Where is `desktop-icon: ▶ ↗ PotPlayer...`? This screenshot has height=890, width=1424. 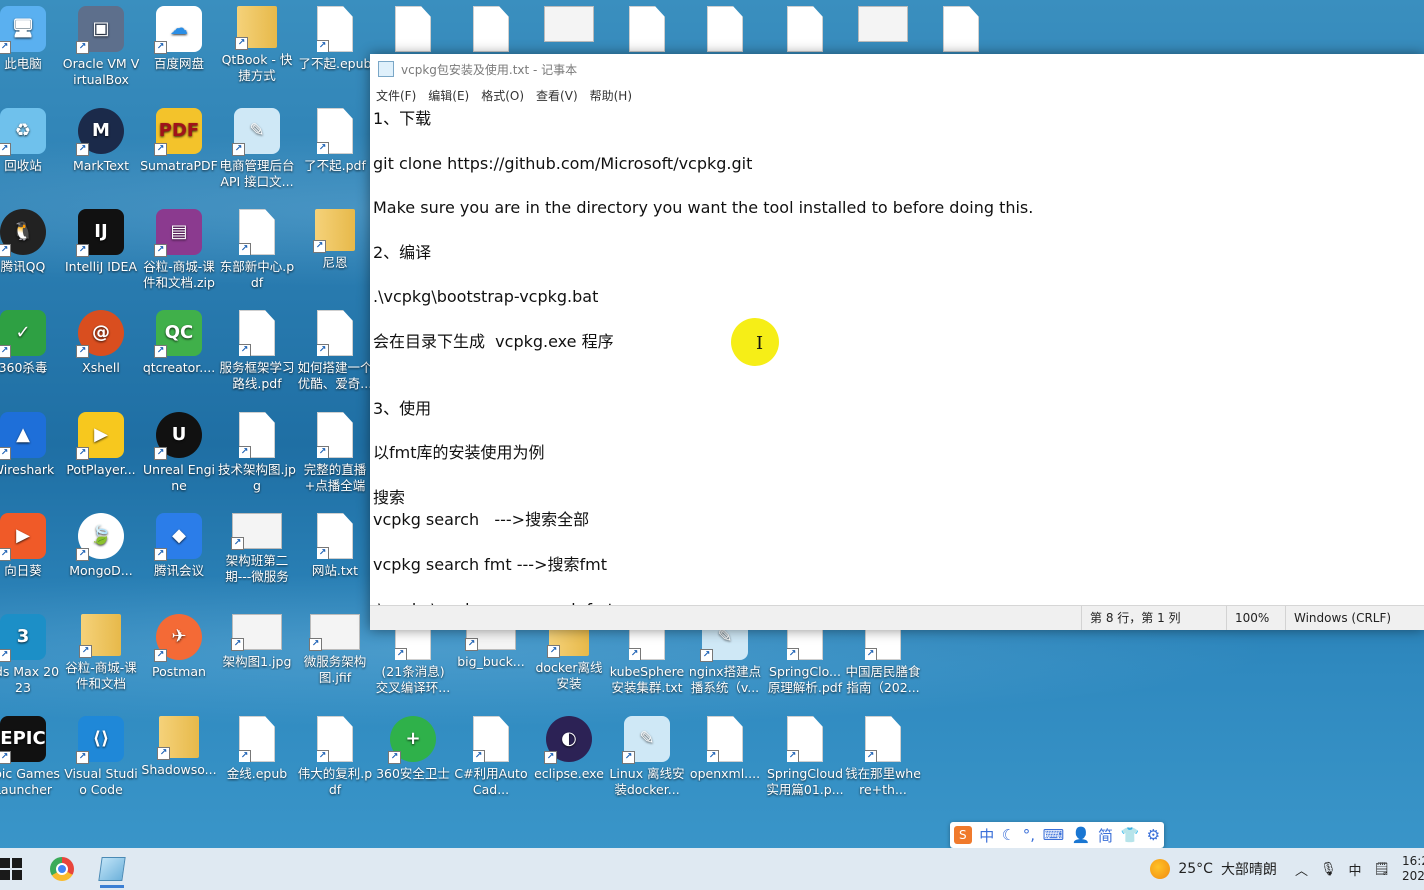
desktop-icon: ▶ ↗ PotPlayer... is located at coordinates (101, 443).